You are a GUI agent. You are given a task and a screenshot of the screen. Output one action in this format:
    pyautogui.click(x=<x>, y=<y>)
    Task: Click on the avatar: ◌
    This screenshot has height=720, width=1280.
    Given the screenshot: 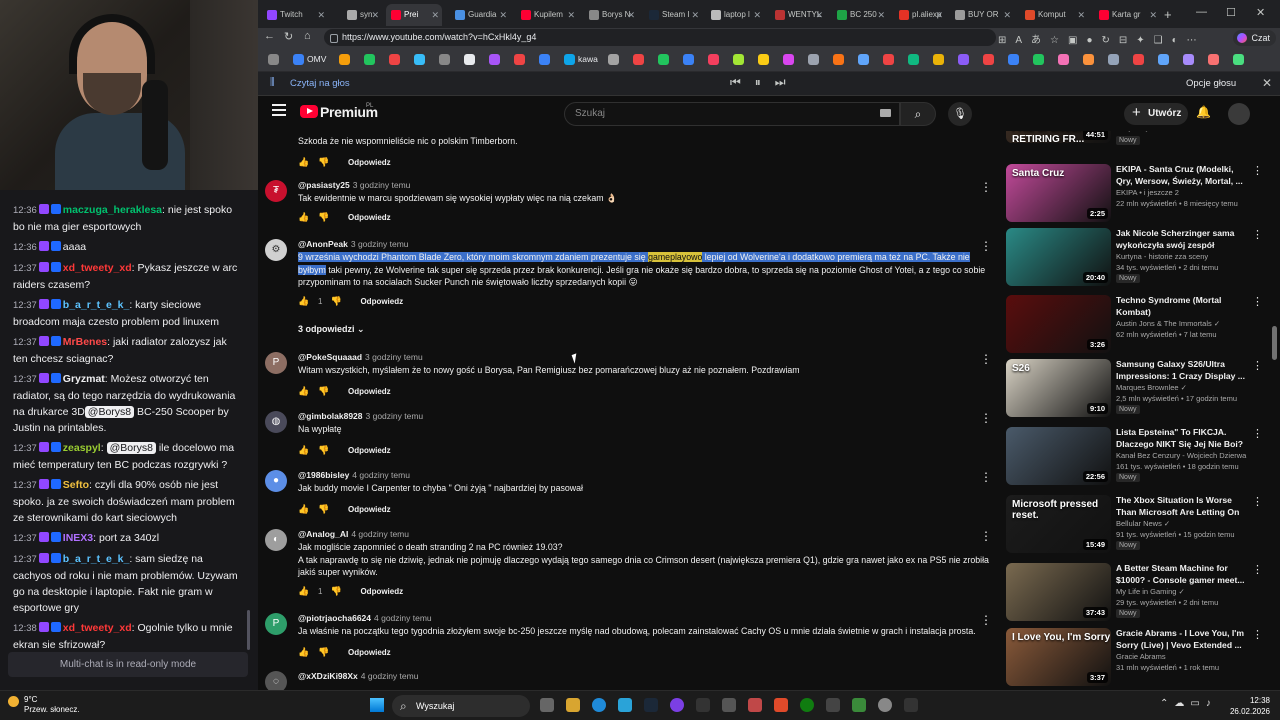 What is the action you would take?
    pyautogui.click(x=276, y=680)
    